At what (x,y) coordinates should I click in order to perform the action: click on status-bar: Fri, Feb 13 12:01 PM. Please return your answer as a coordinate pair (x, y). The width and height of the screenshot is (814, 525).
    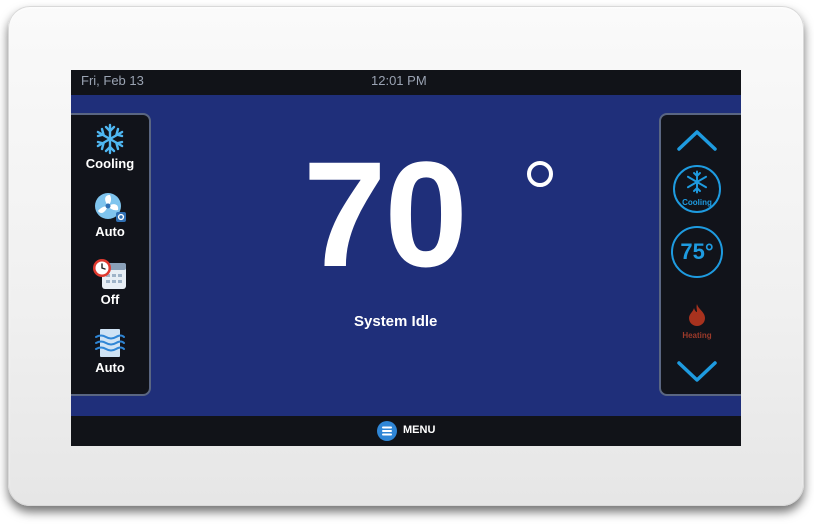
    Looking at the image, I should click on (406, 82).